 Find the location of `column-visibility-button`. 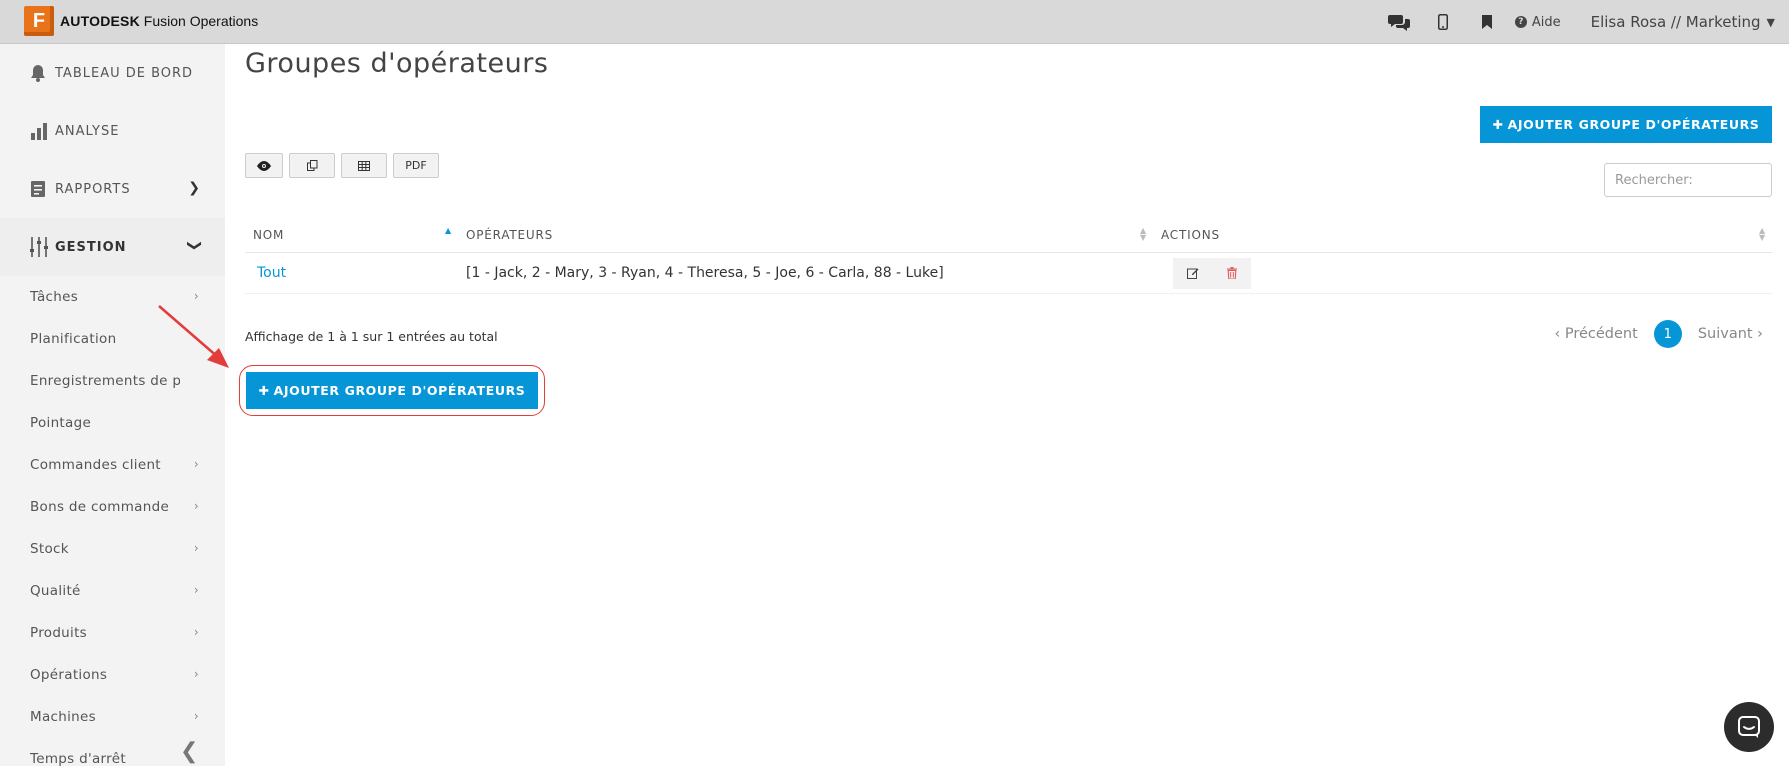

column-visibility-button is located at coordinates (264, 165).